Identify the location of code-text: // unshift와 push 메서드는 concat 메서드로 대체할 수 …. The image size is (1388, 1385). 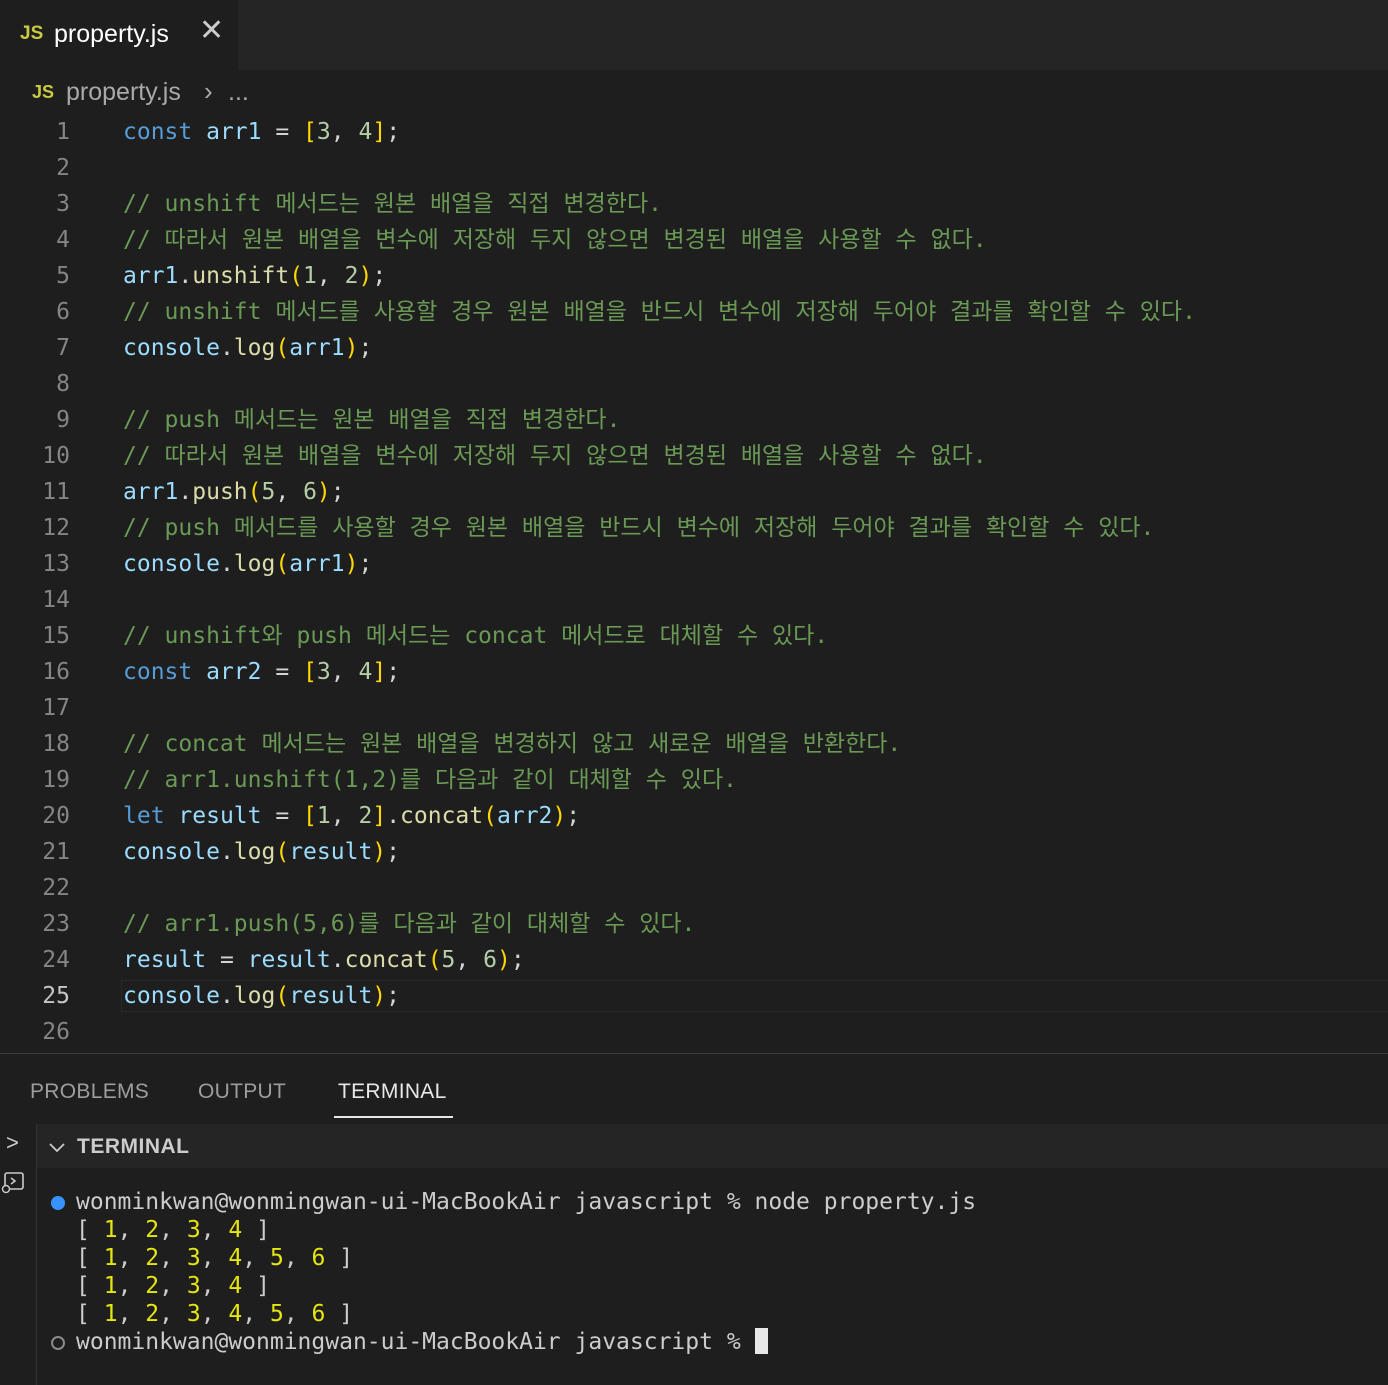
(476, 636).